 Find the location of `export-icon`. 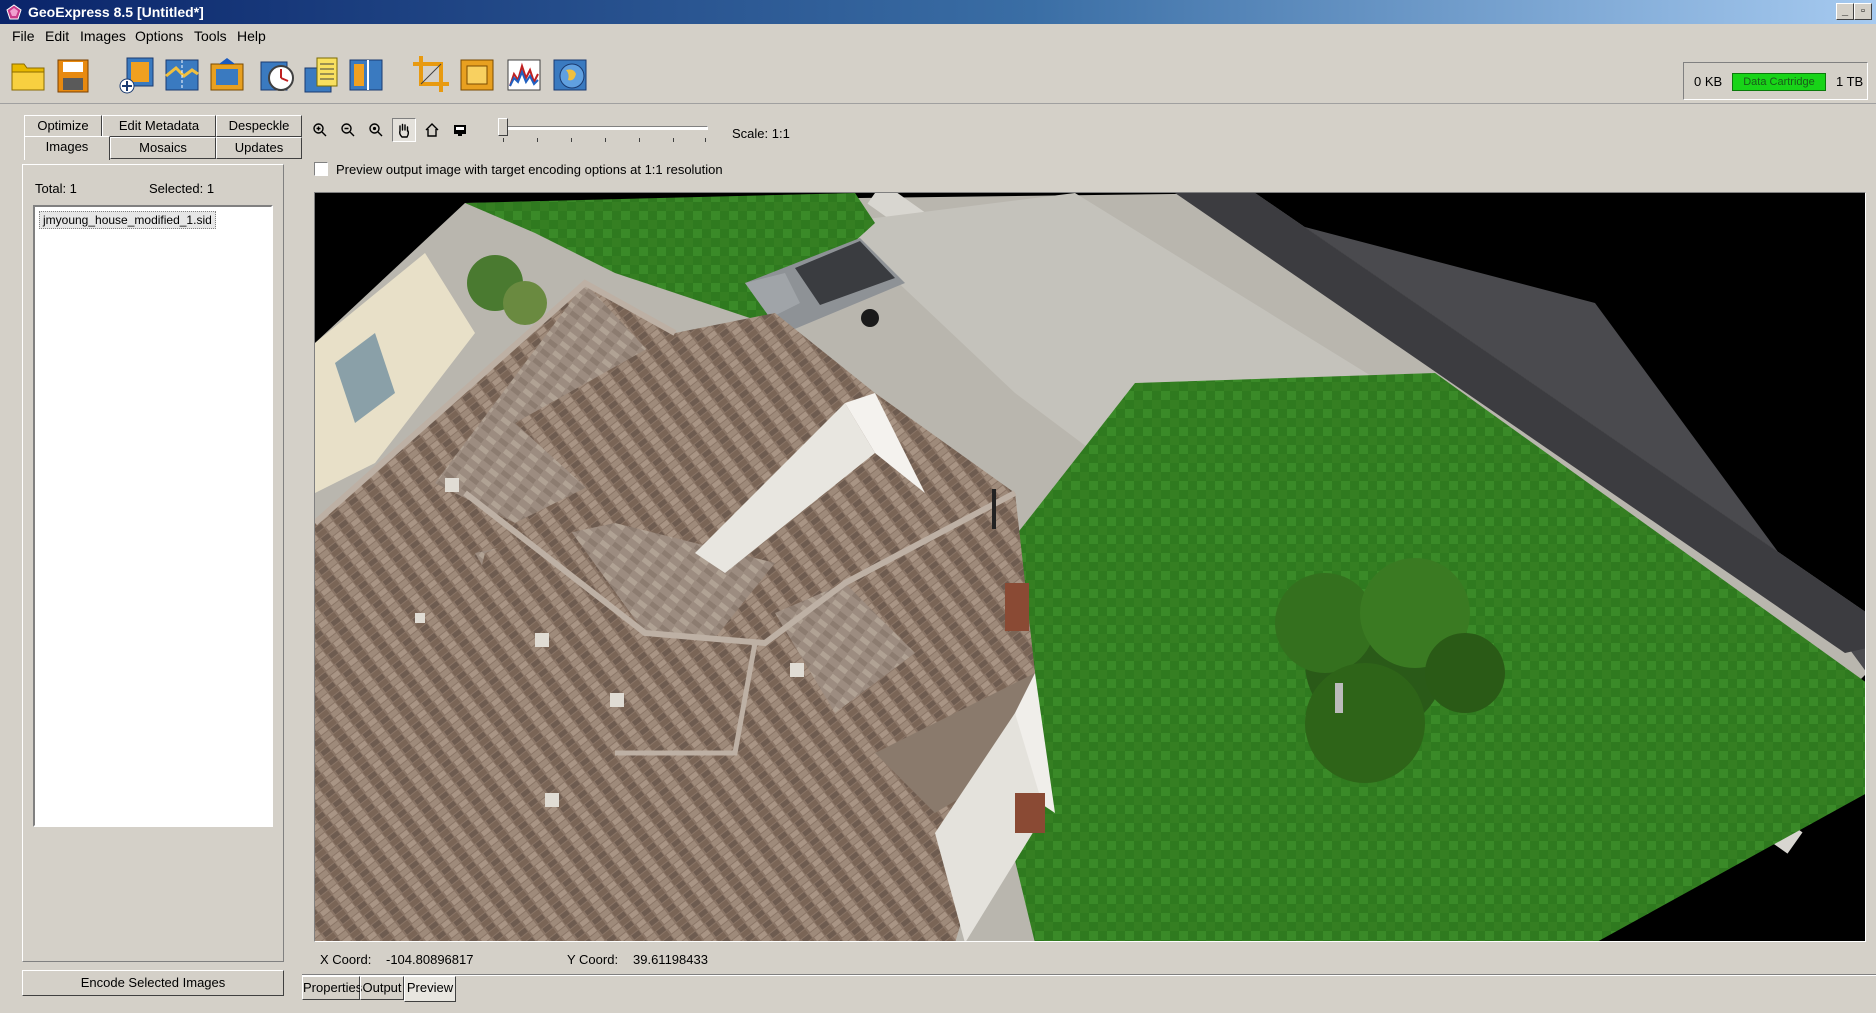

export-icon is located at coordinates (227, 74).